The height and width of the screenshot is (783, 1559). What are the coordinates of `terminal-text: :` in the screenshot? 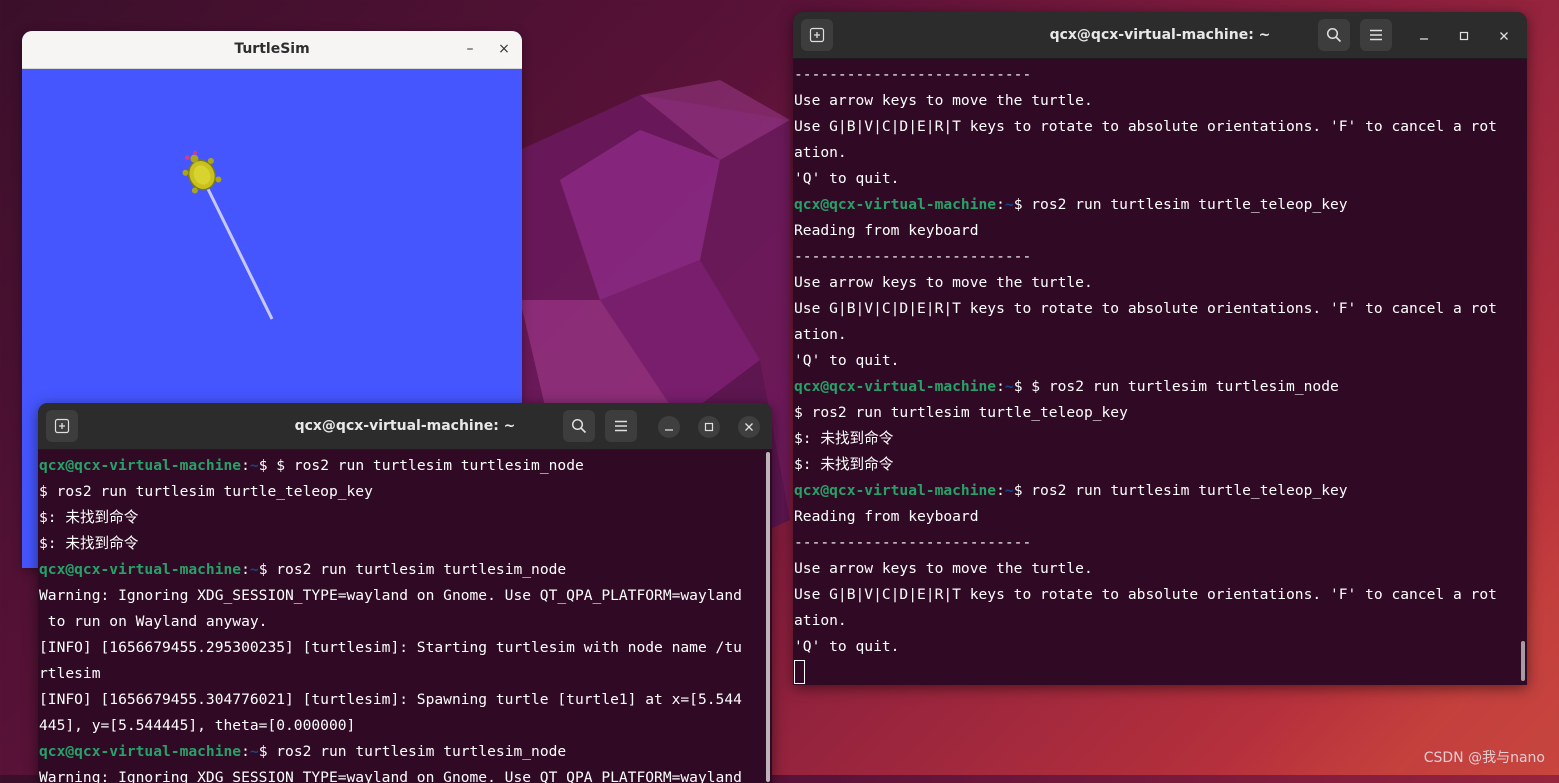 It's located at (1000, 386).